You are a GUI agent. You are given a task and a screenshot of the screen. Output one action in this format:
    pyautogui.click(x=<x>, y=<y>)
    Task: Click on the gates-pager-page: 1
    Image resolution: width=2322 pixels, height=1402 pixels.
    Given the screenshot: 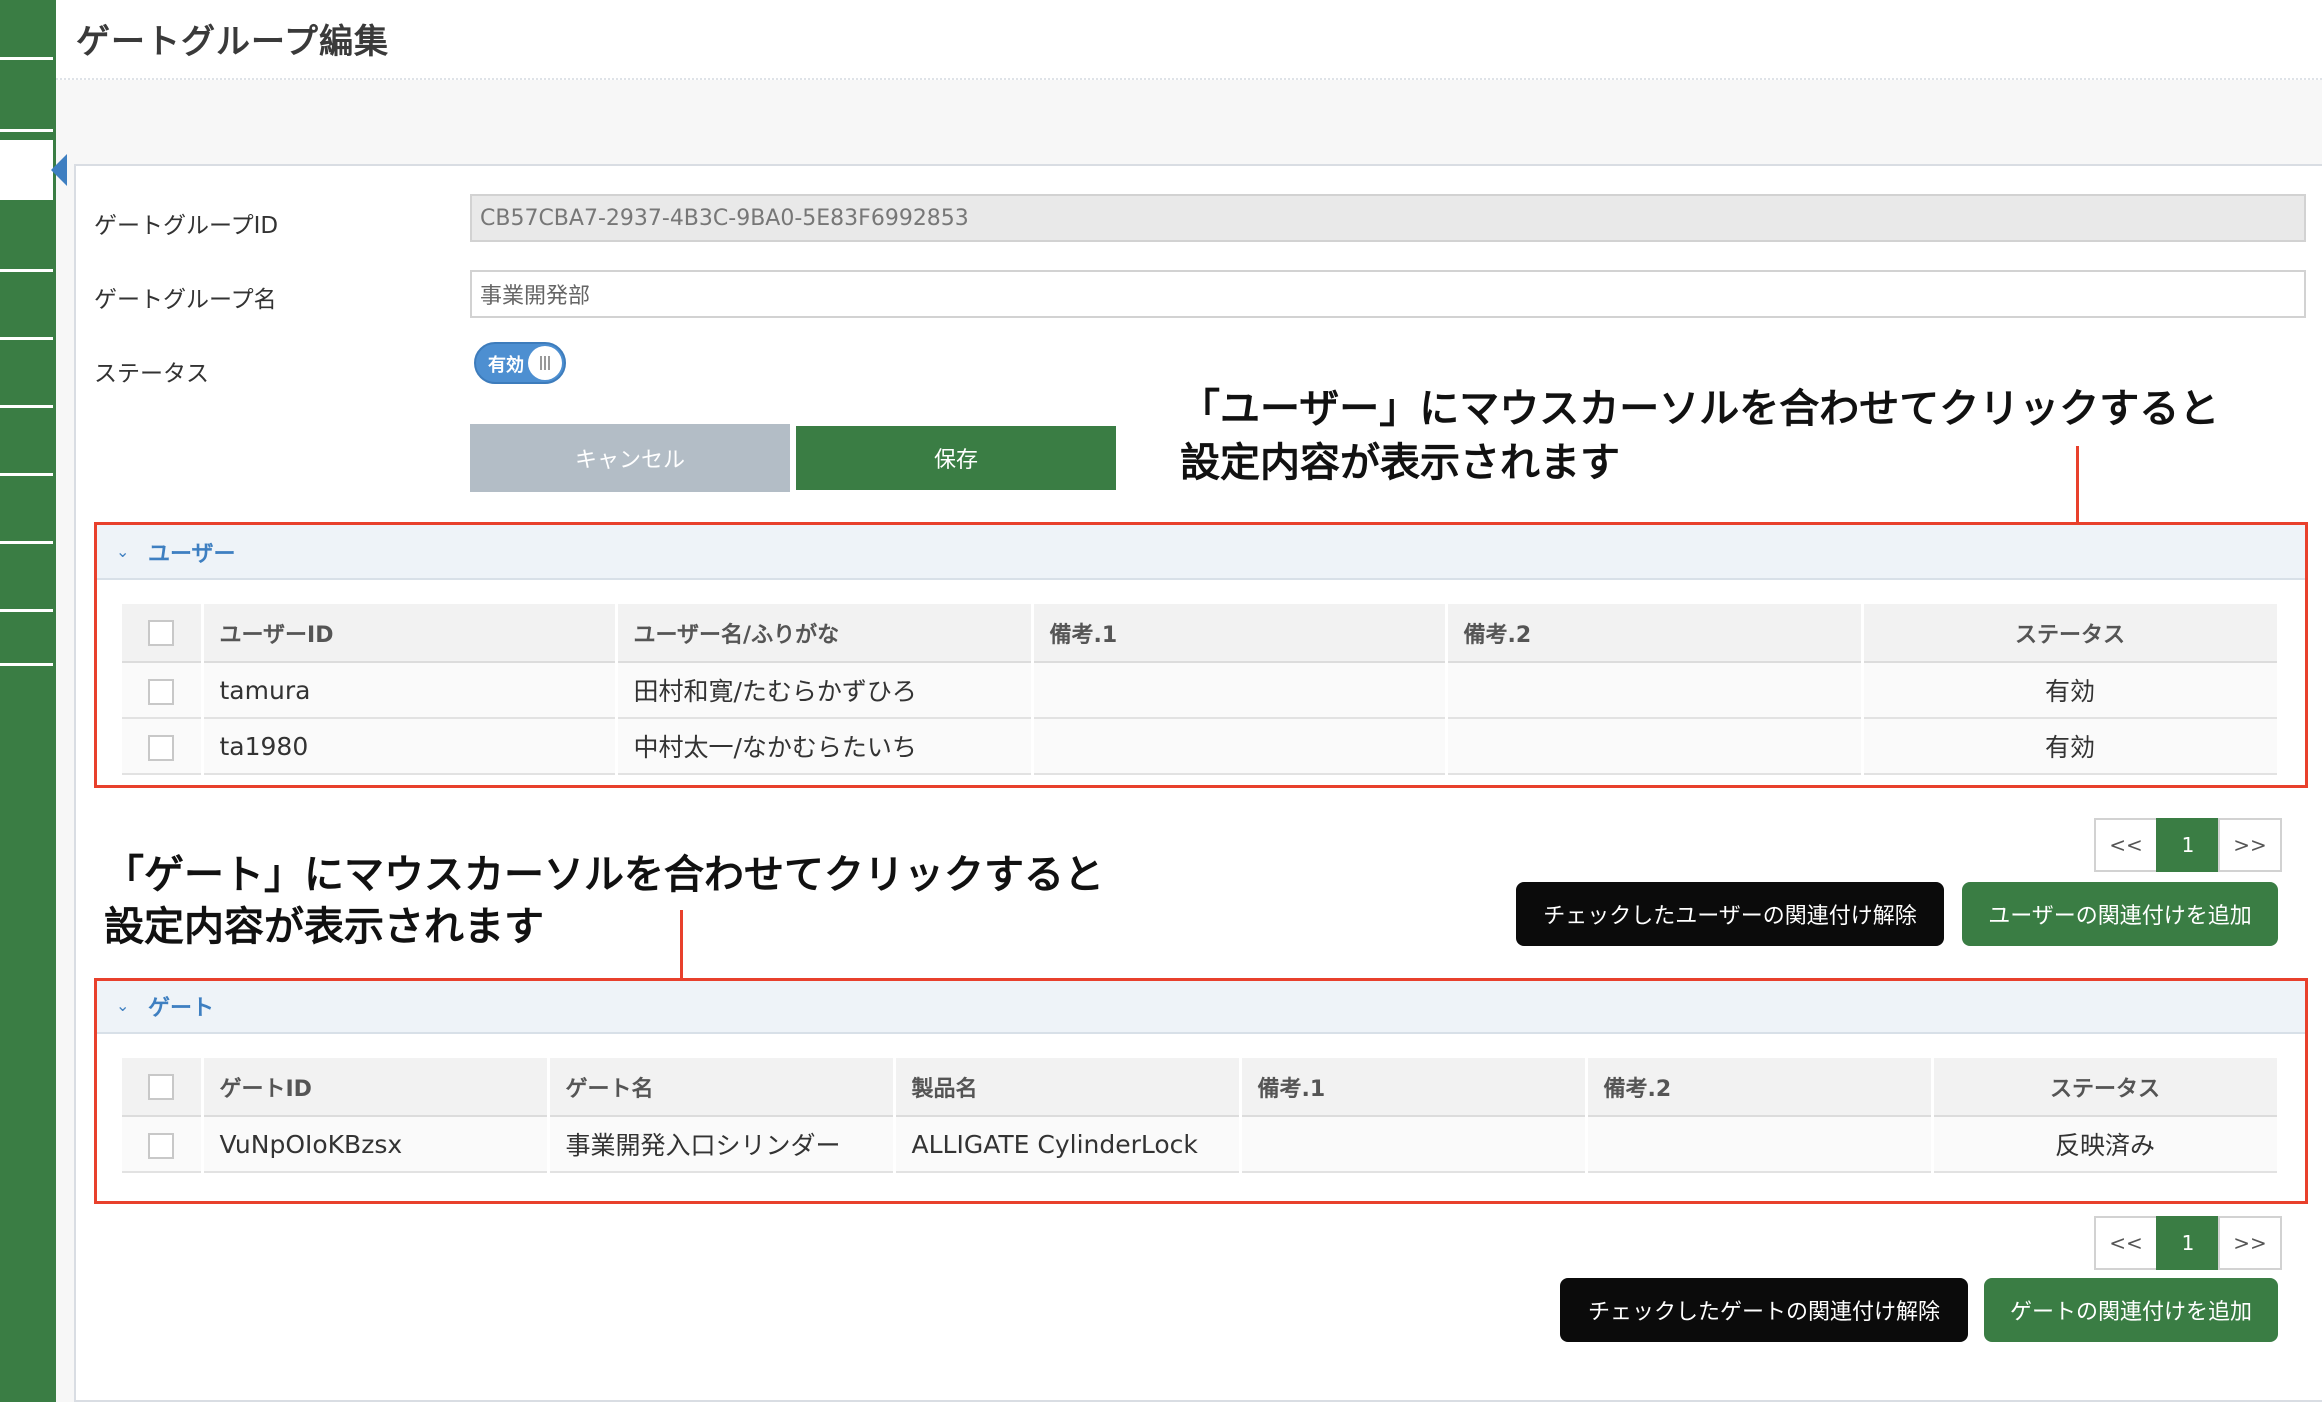 What is the action you would take?
    pyautogui.click(x=2188, y=1243)
    